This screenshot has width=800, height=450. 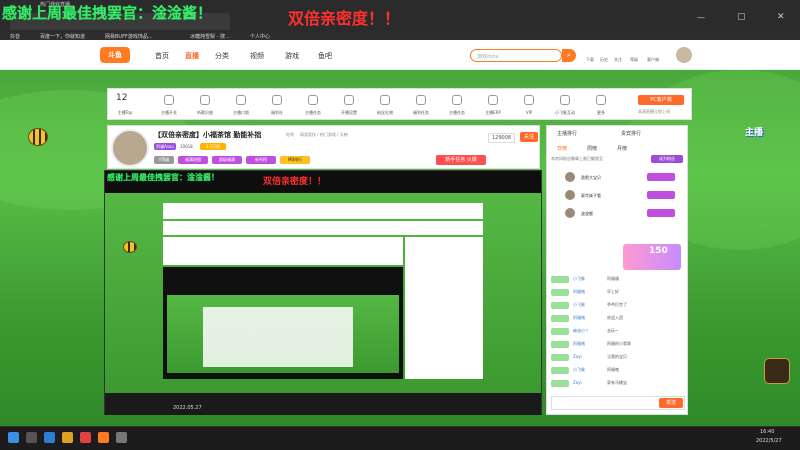 I want to click on room-badge: 新秀榜, so click(x=261, y=160).